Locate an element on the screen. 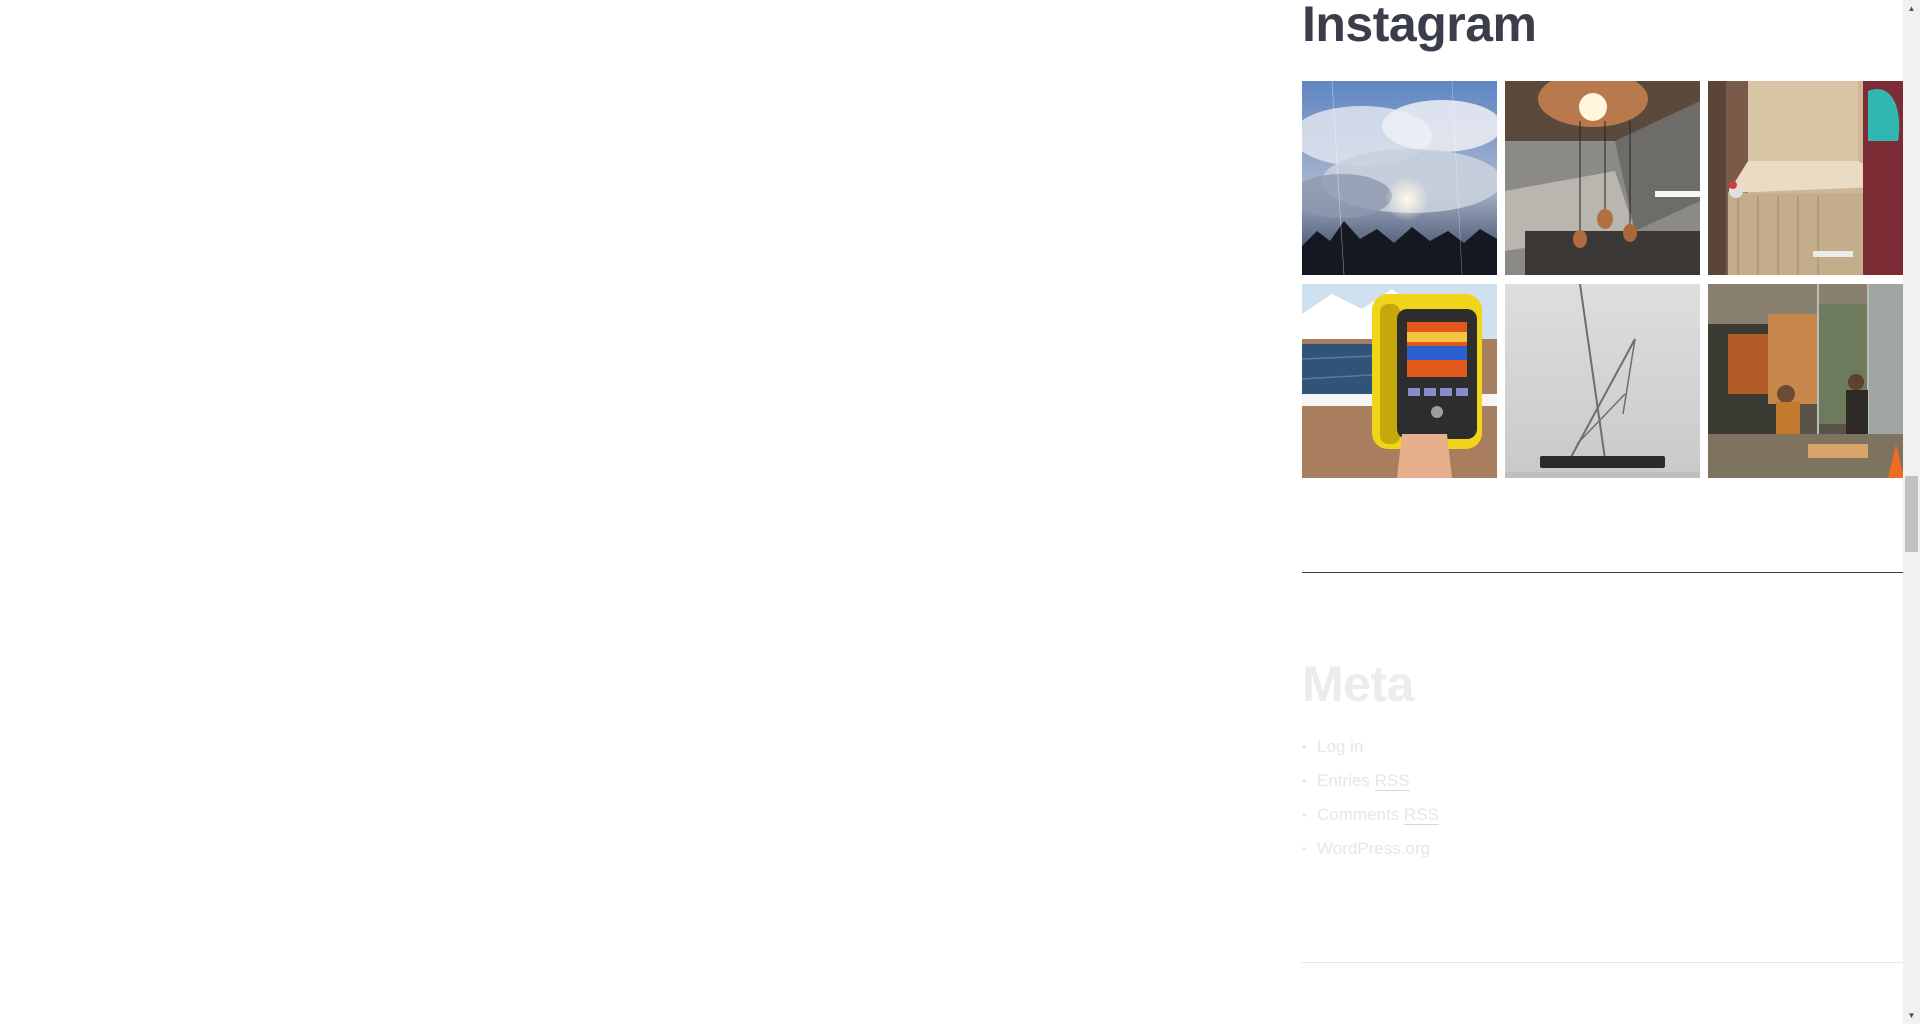  instagram-photo-clouds is located at coordinates (1399, 178).